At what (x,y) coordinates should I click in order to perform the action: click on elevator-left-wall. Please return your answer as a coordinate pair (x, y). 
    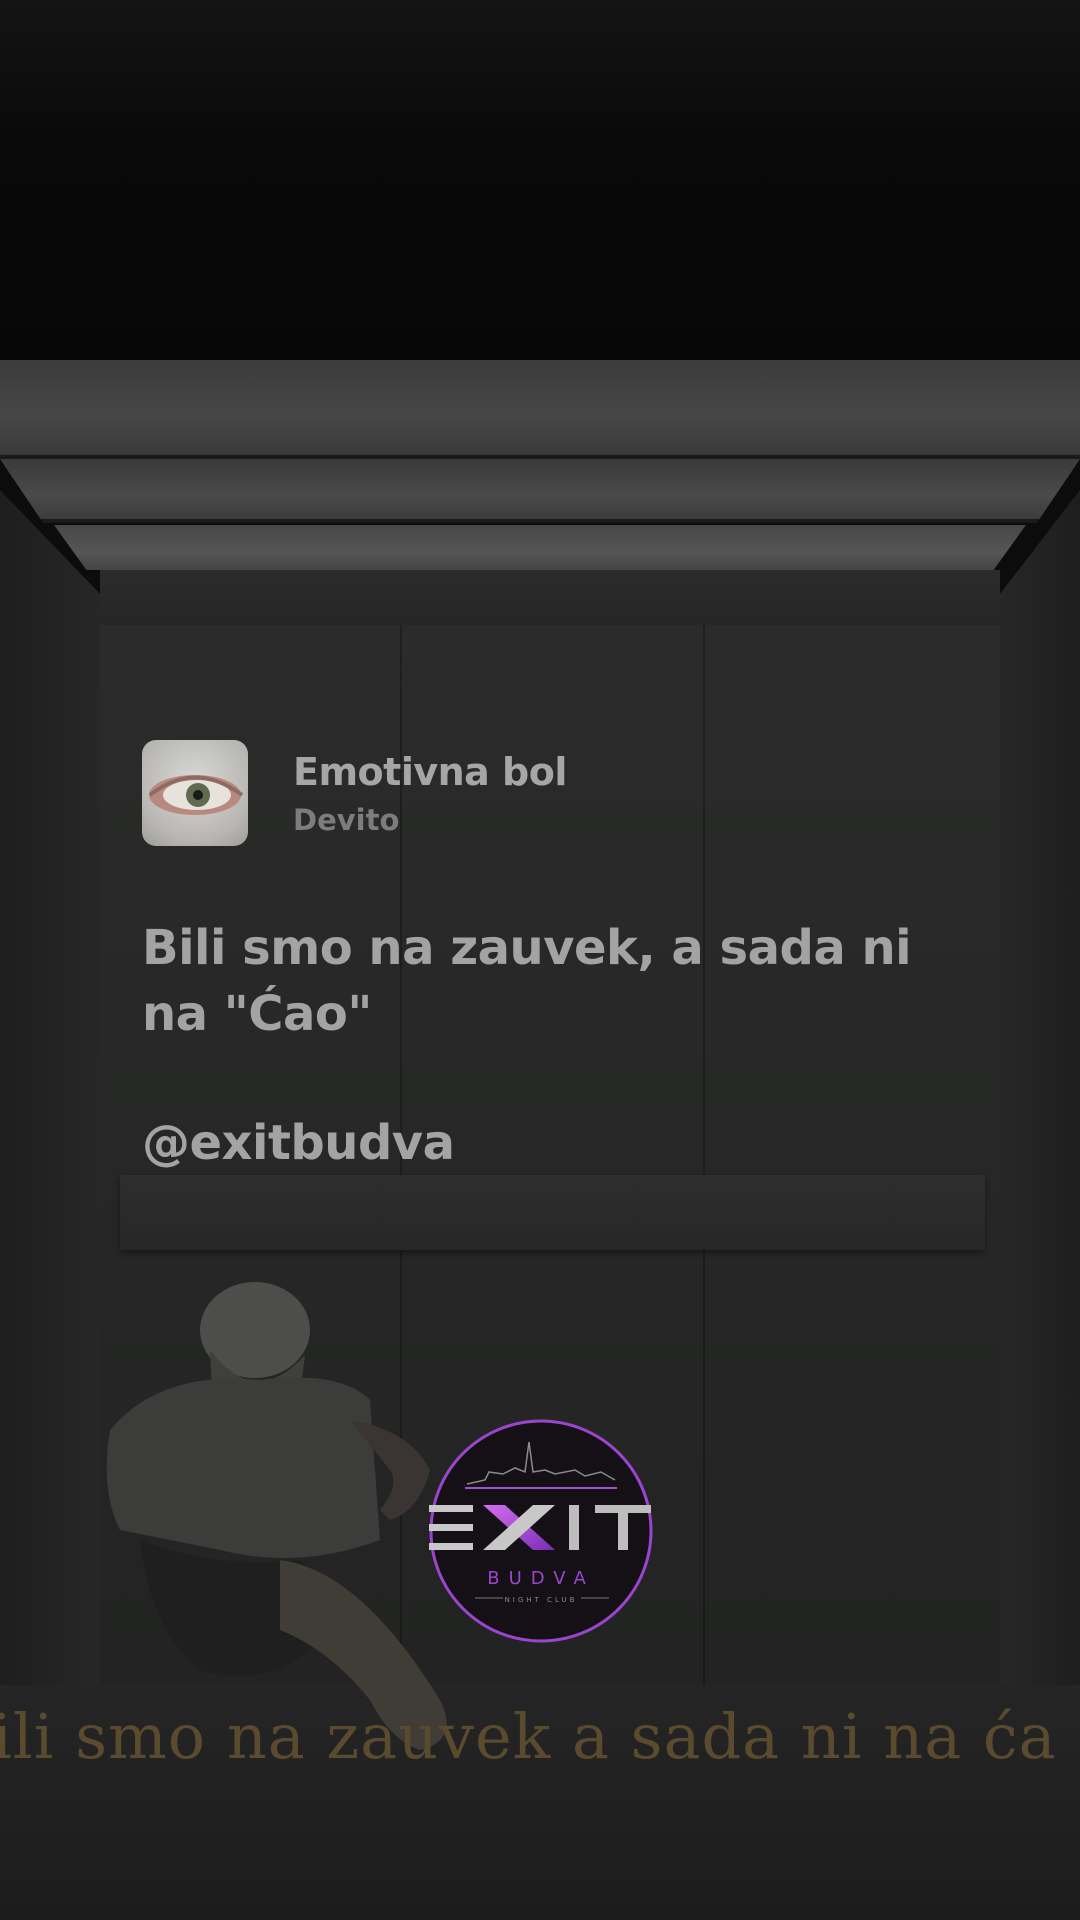
    Looking at the image, I should click on (50, 1140).